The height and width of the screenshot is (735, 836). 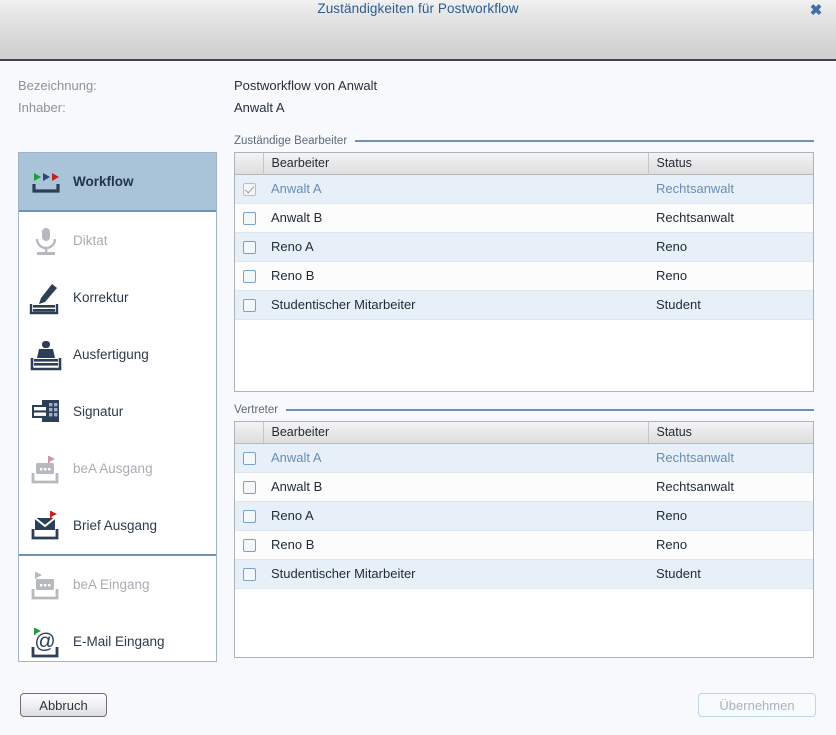 What do you see at coordinates (757, 705) in the screenshot?
I see `apply-button: Übernehmen` at bounding box center [757, 705].